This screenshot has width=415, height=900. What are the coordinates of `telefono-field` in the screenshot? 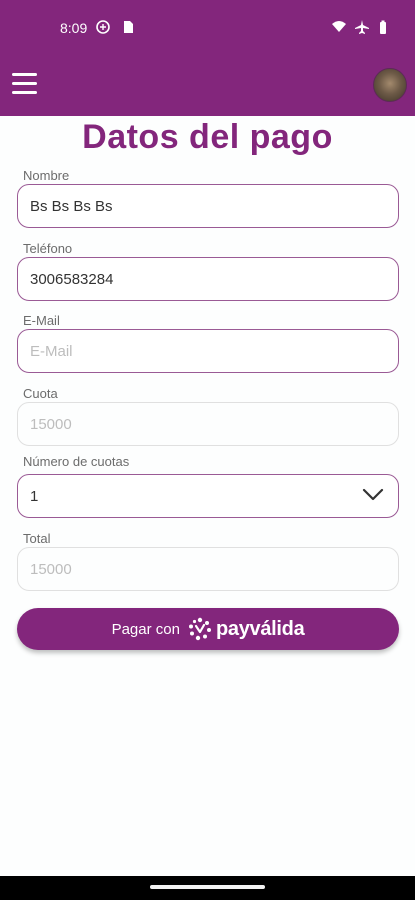 It's located at (208, 279).